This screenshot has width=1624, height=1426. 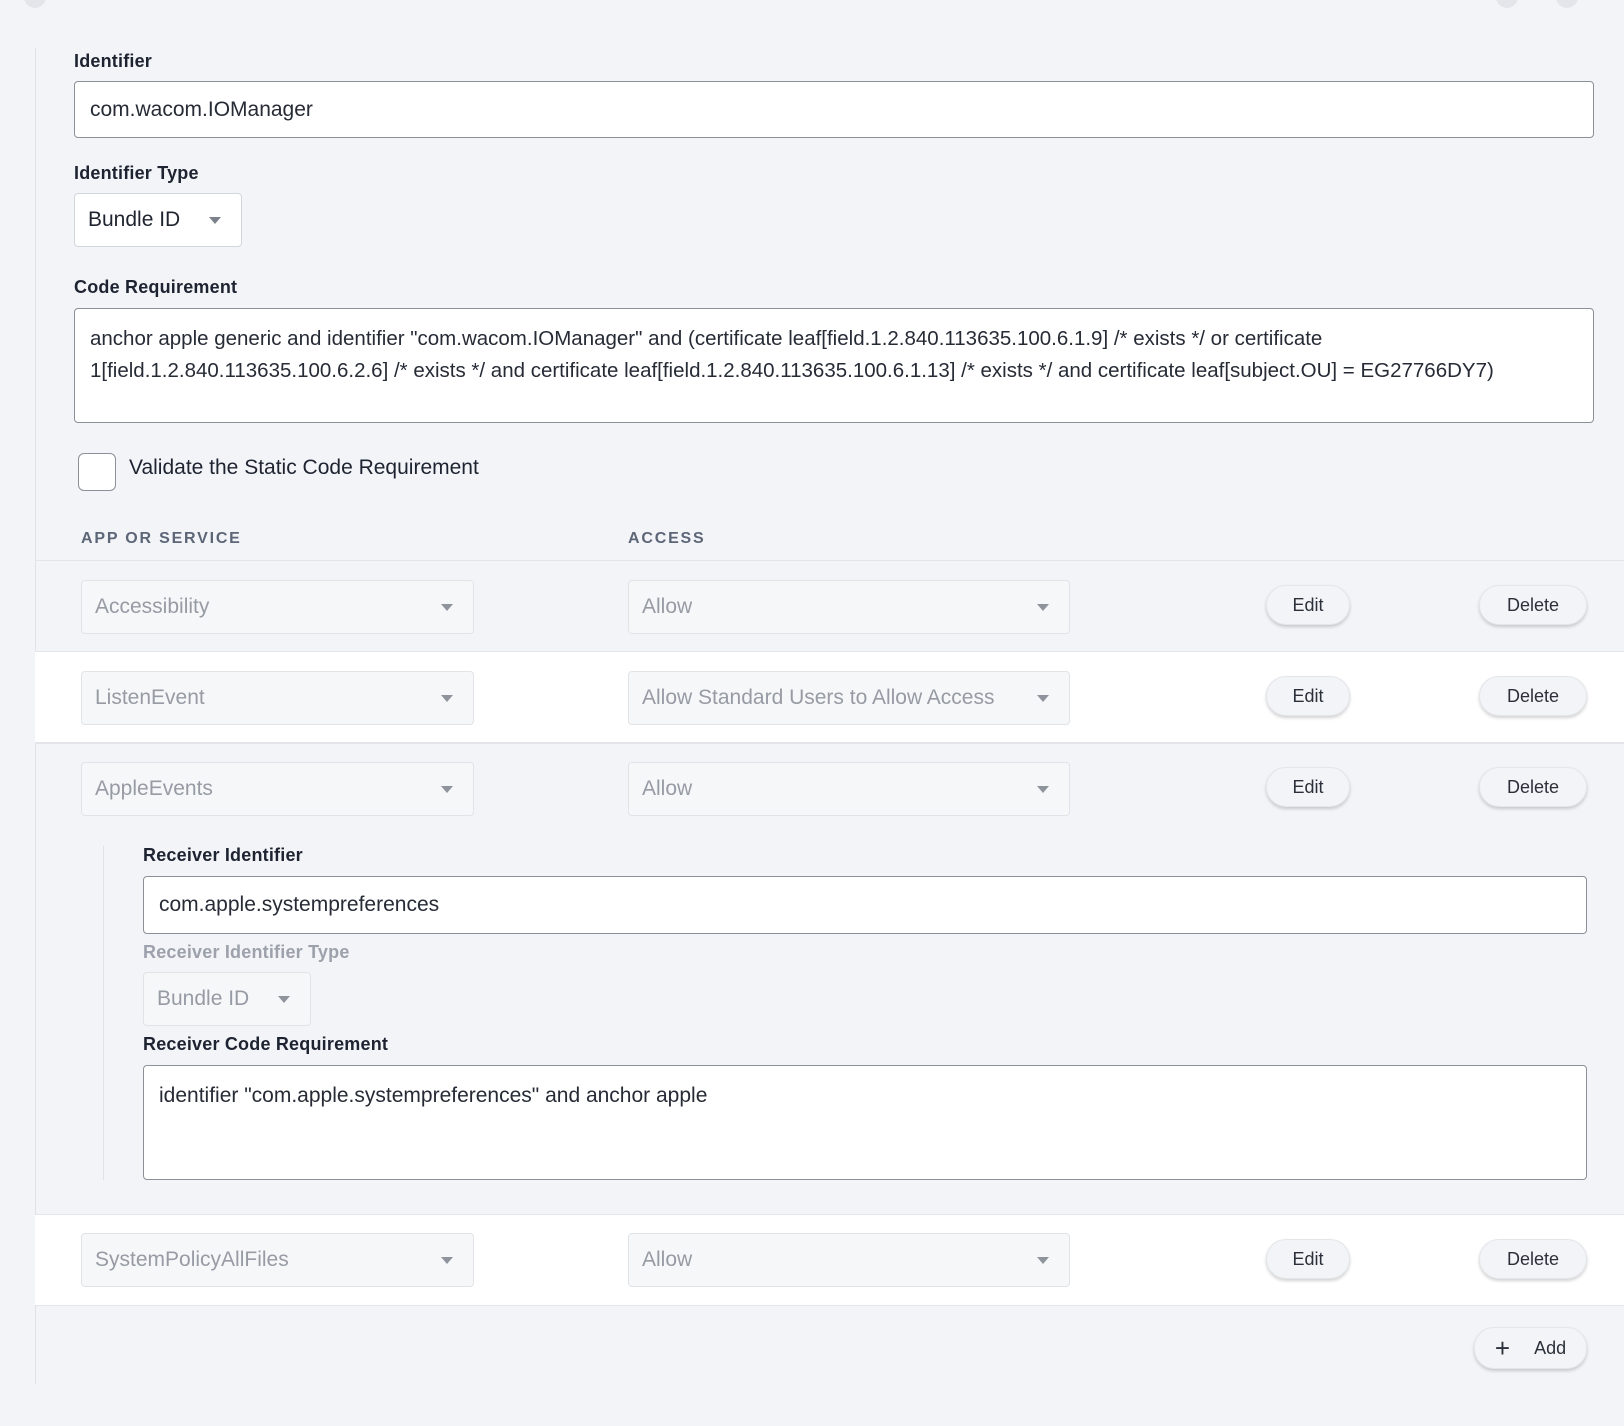 I want to click on delete-button-4: Delete, so click(x=1533, y=1259).